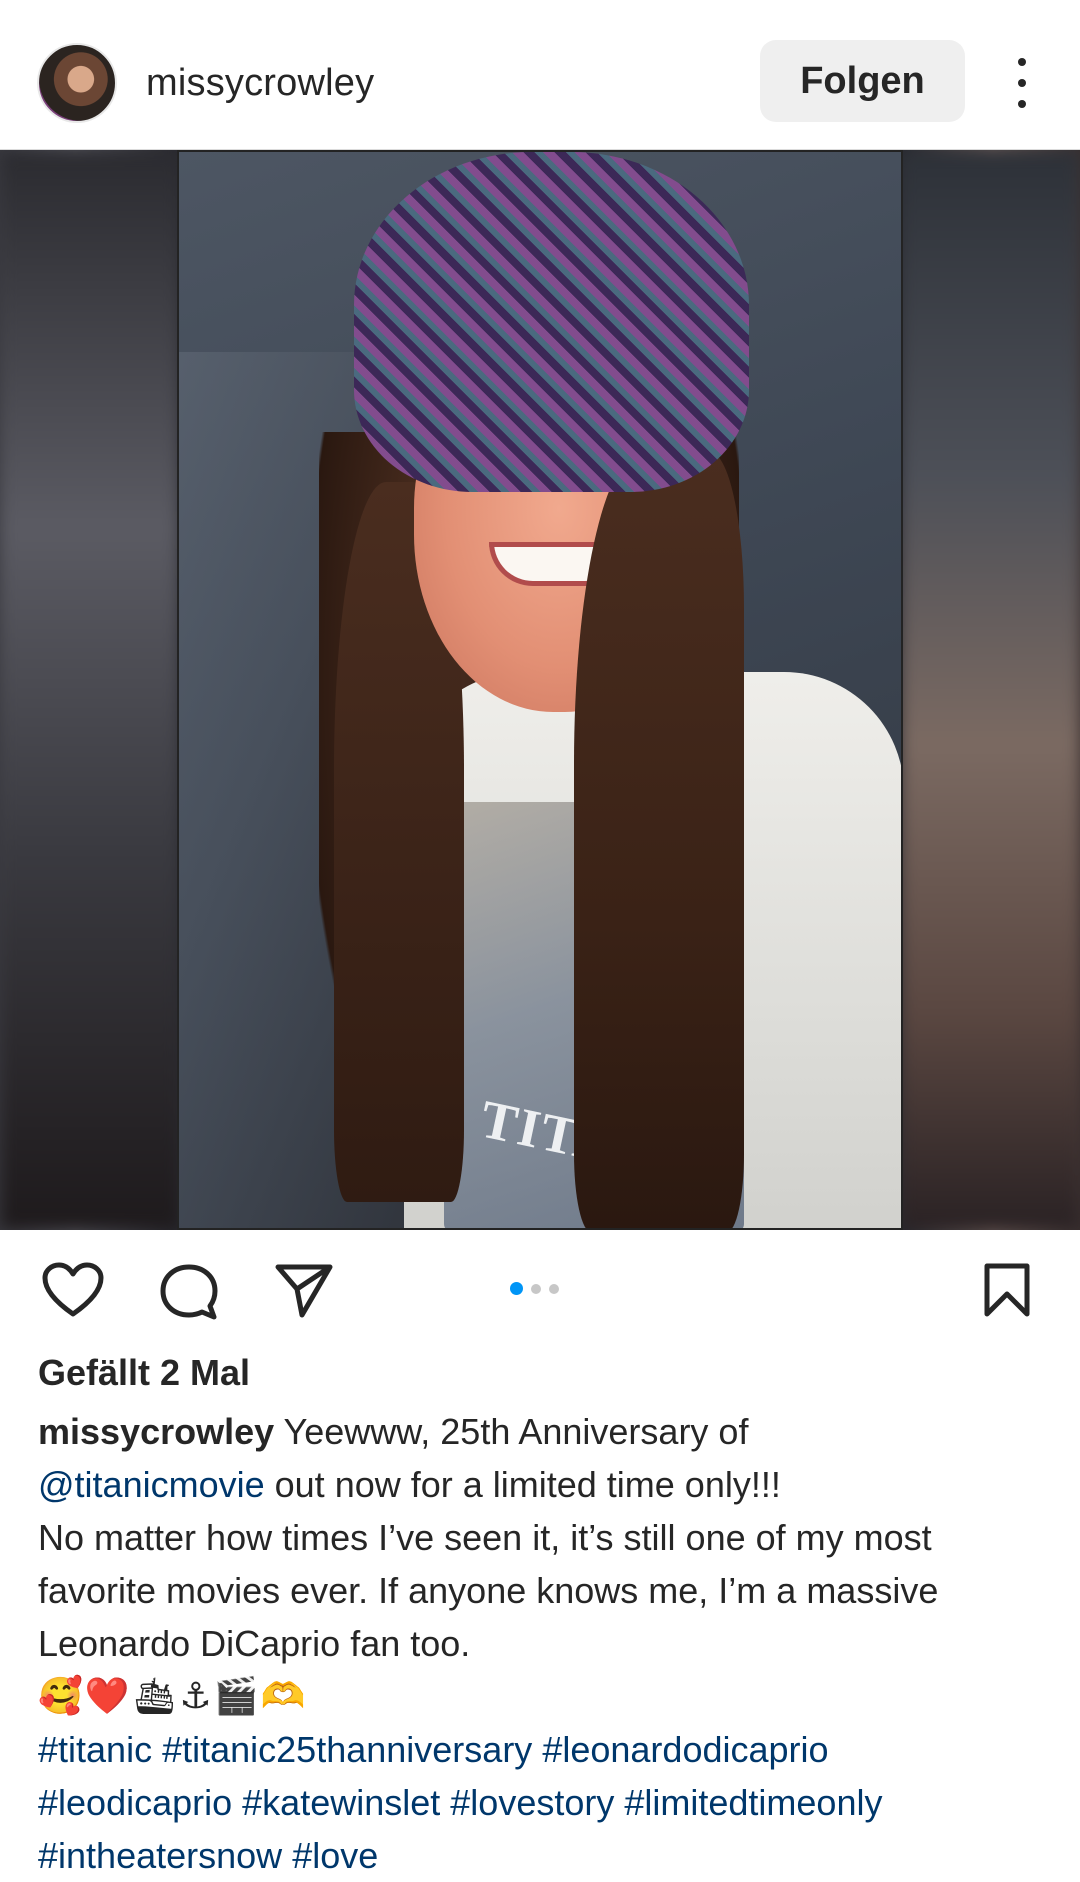  I want to click on comment-icon, so click(189, 1294).